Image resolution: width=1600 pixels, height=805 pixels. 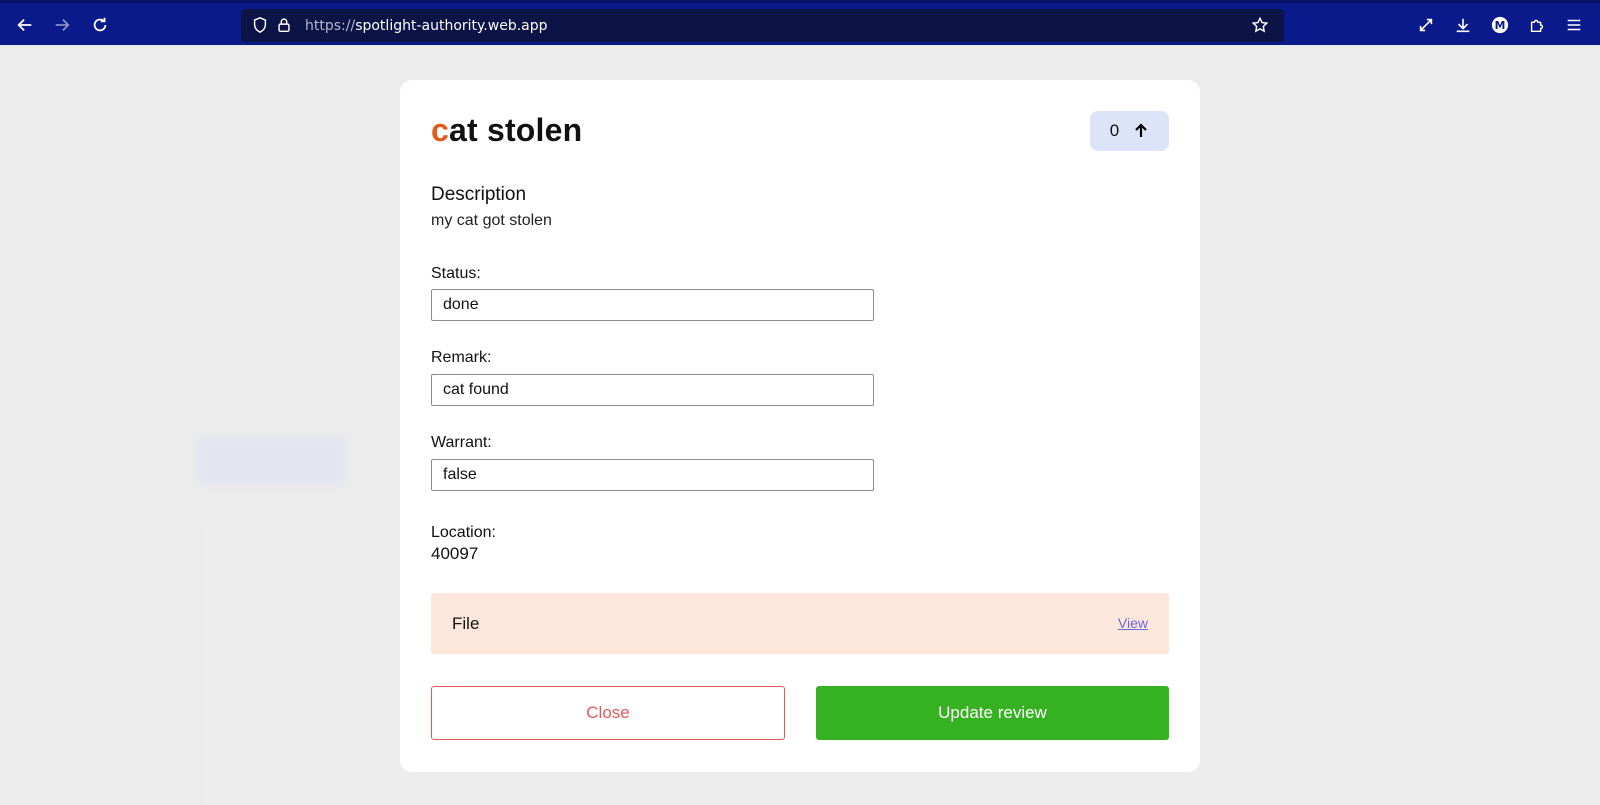 What do you see at coordinates (652, 475) in the screenshot?
I see `warrant-input` at bounding box center [652, 475].